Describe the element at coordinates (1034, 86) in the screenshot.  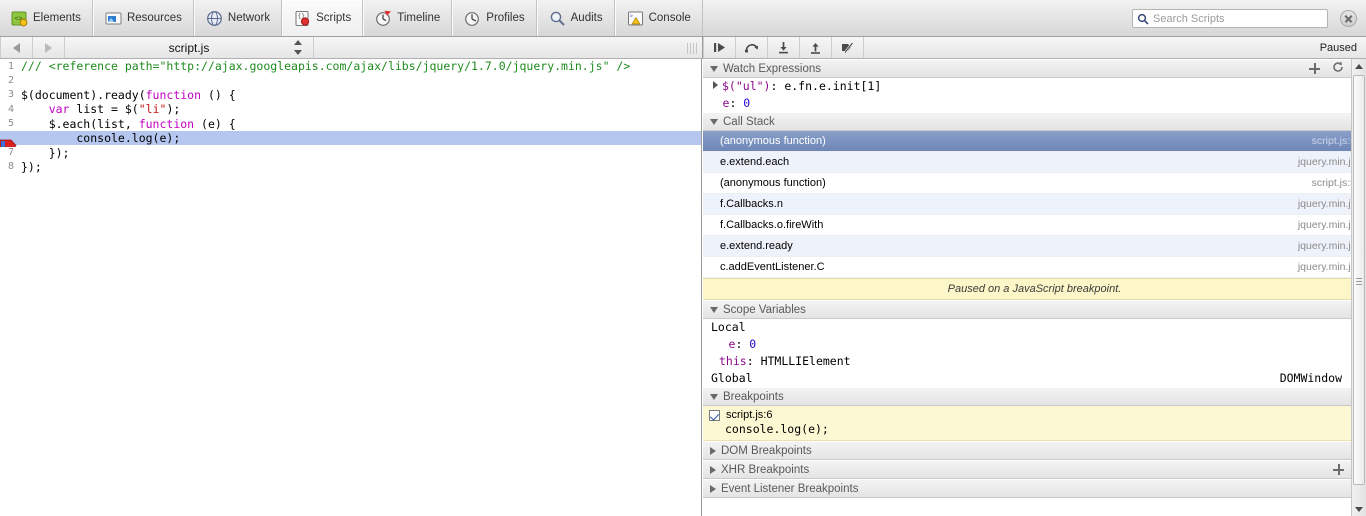
I see `watch-expression-row: $("ul"): e.fn.e.init[1]` at that location.